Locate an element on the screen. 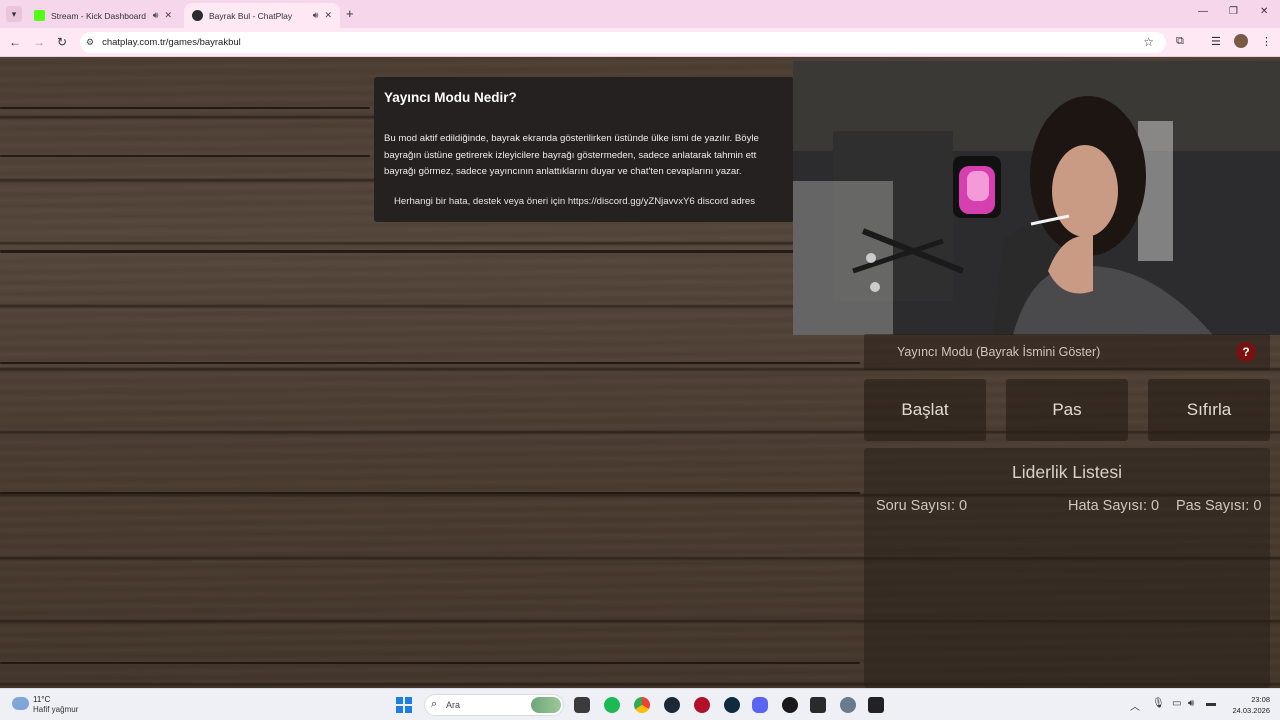 Image resolution: width=1280 pixels, height=720 pixels. bookmark-star-icon: ☆ is located at coordinates (1148, 42).